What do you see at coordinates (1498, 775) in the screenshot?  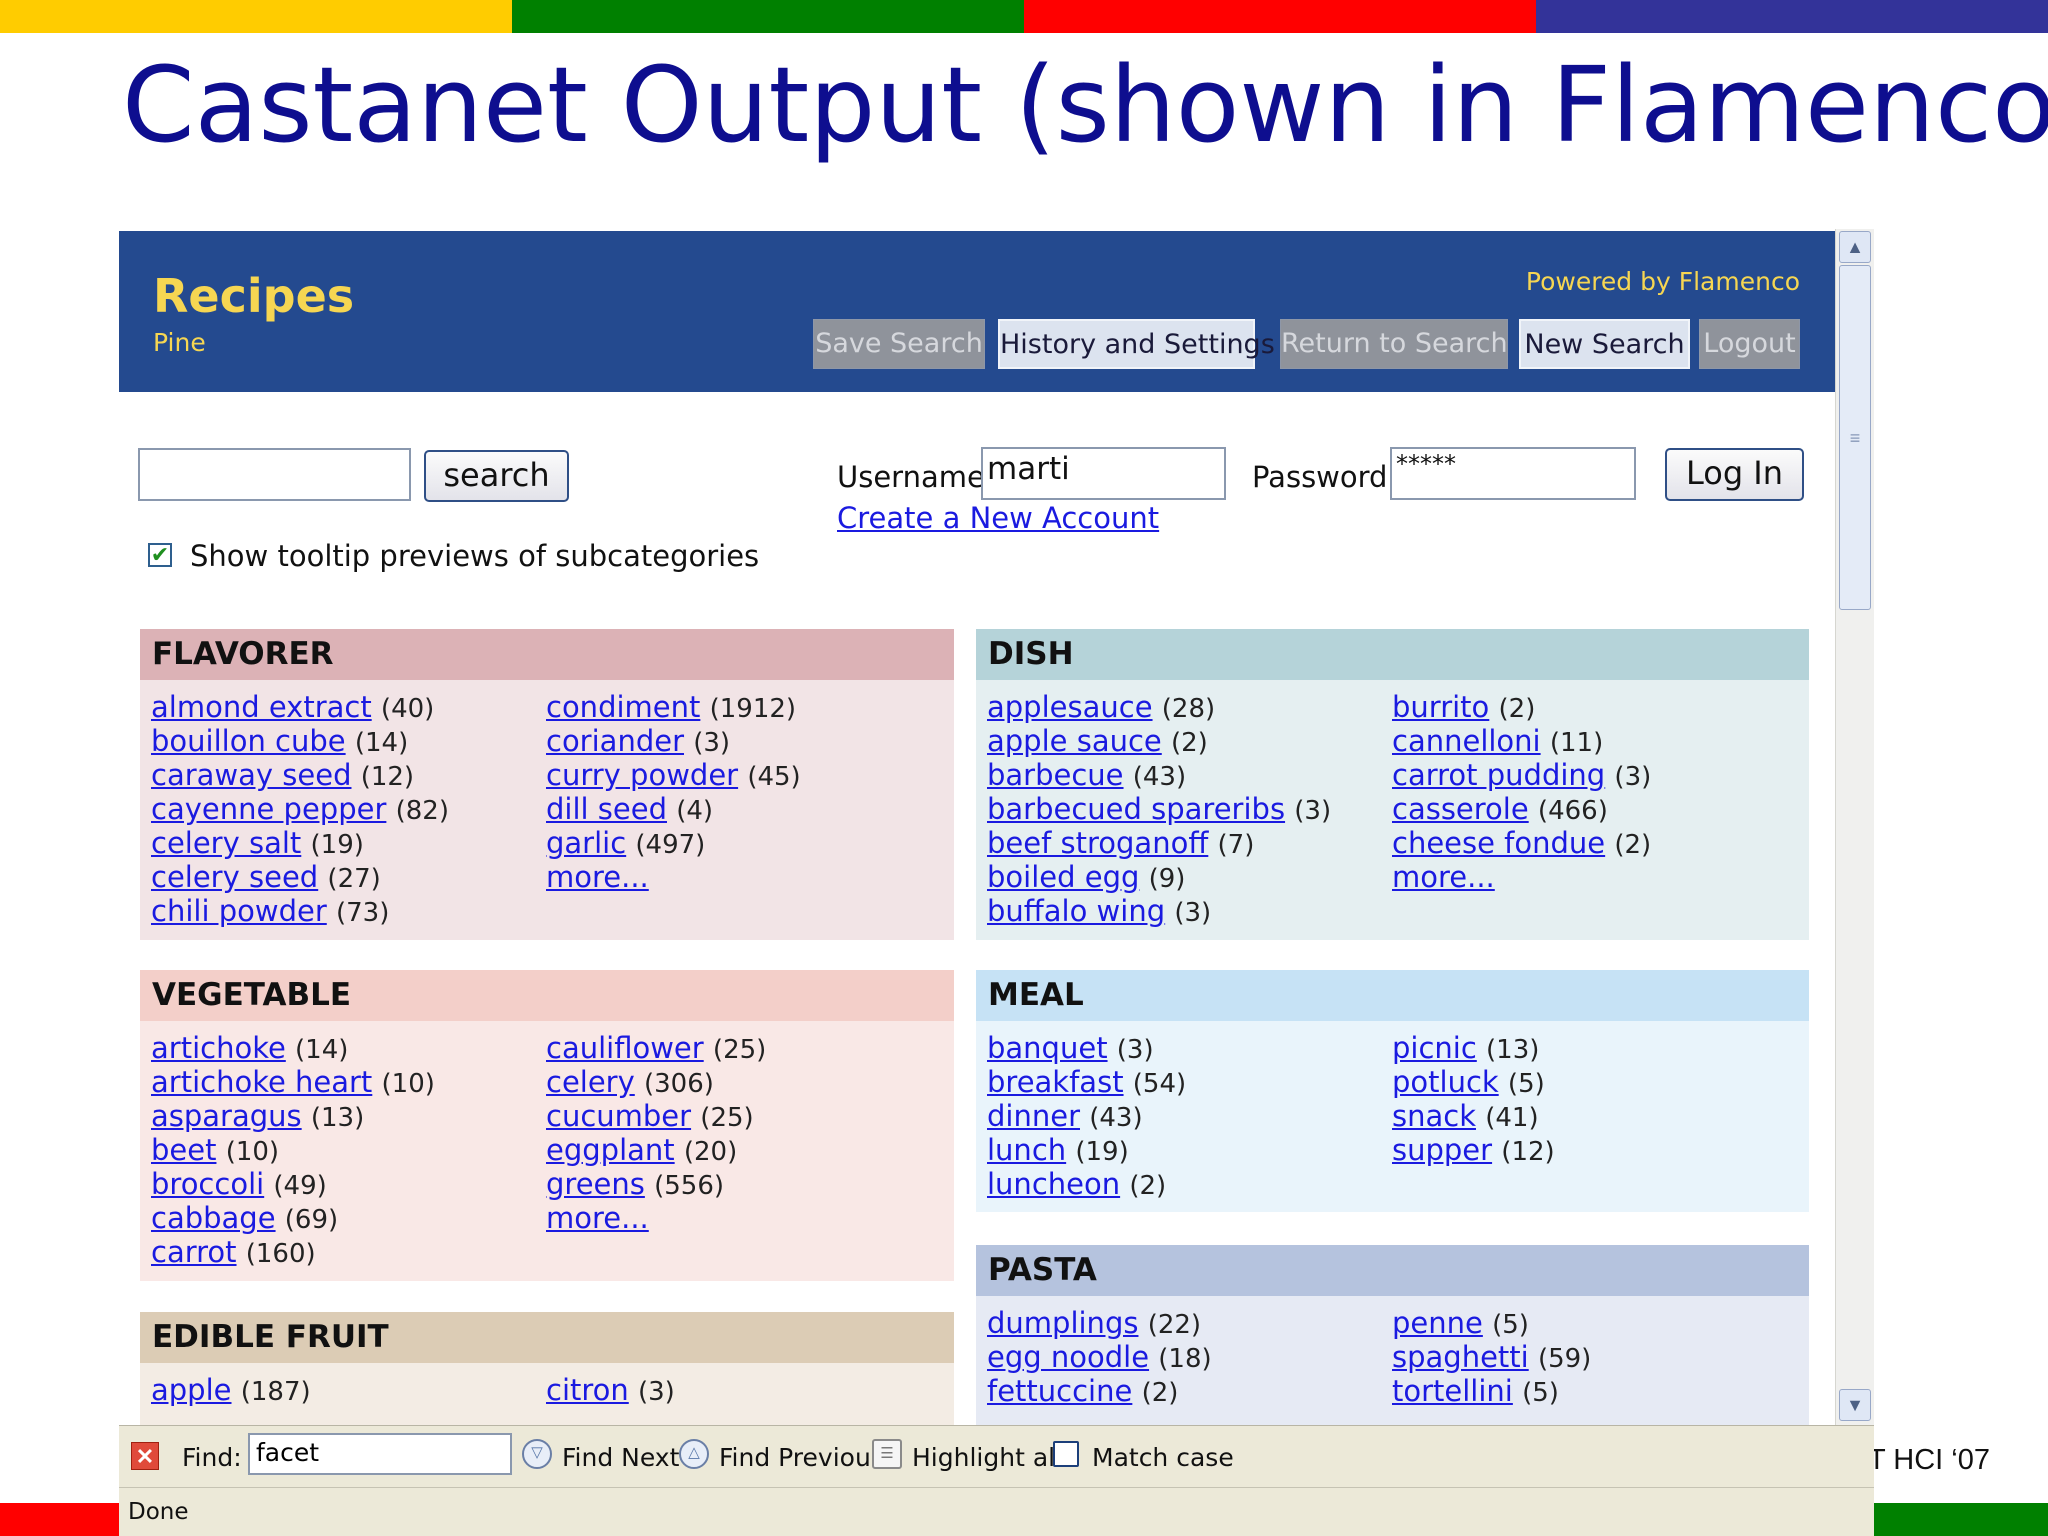 I see `facet-link: carrot pudding` at bounding box center [1498, 775].